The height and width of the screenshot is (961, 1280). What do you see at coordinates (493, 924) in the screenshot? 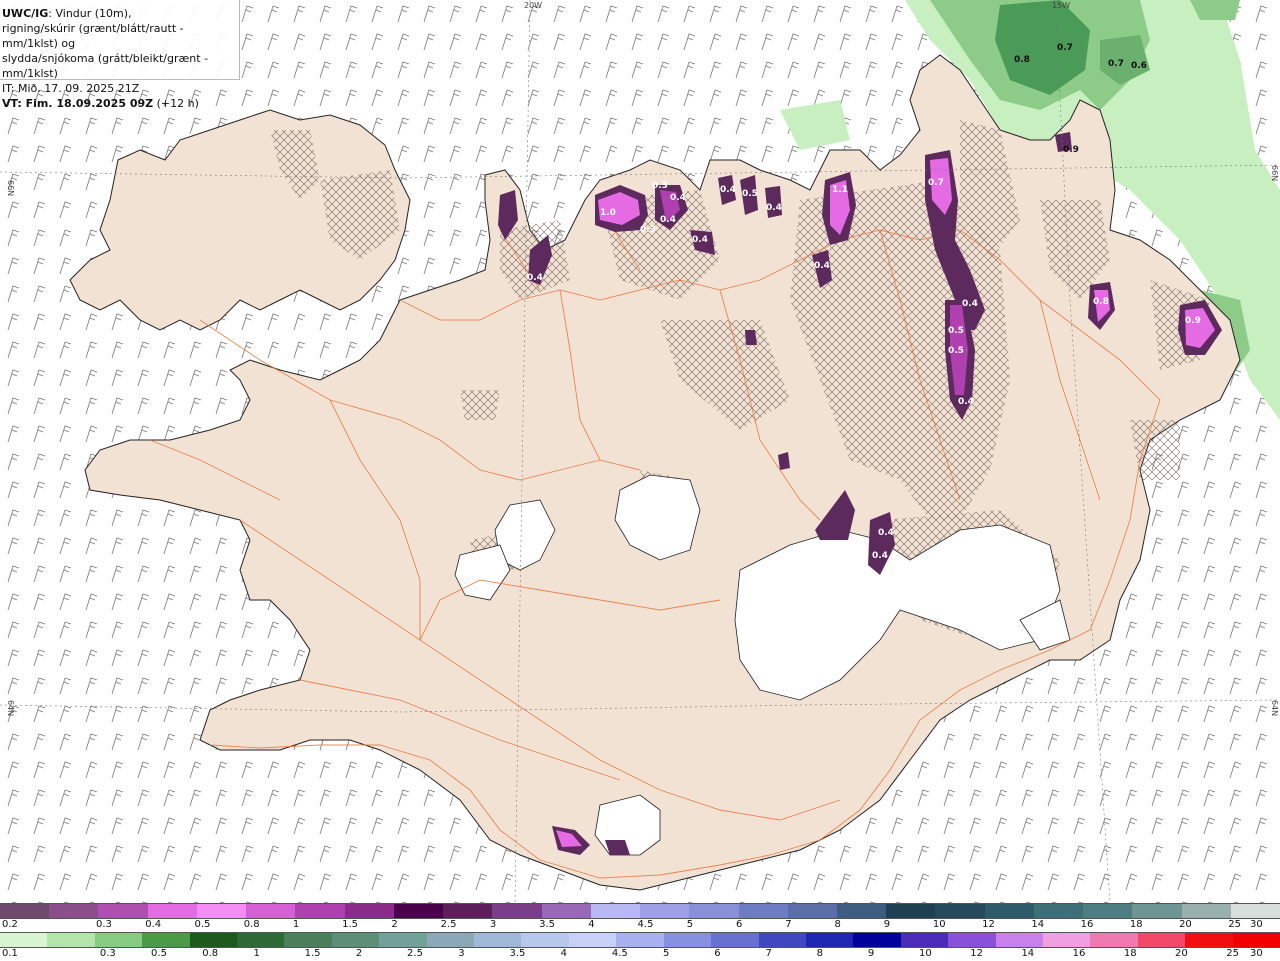
I see `legend-label: 3` at bounding box center [493, 924].